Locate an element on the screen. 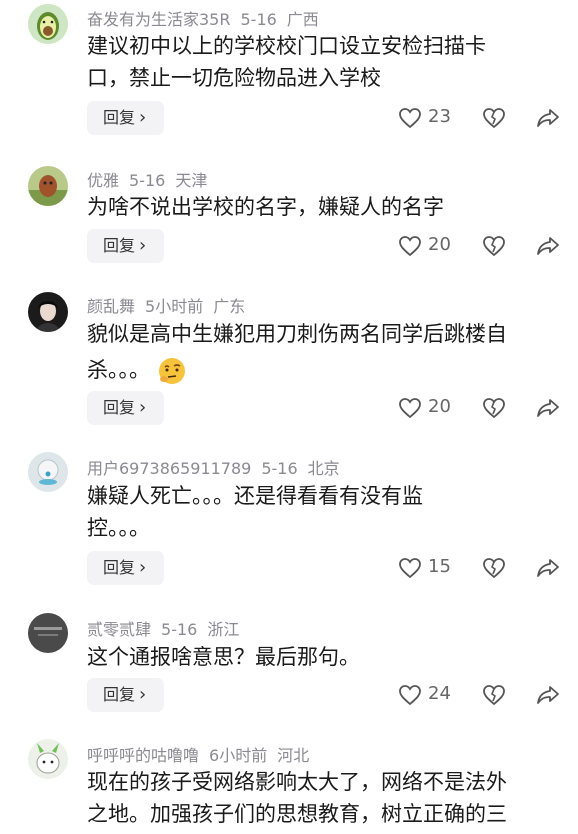 This screenshot has width=578, height=834. default-user-avatar-icon is located at coordinates (48, 472).